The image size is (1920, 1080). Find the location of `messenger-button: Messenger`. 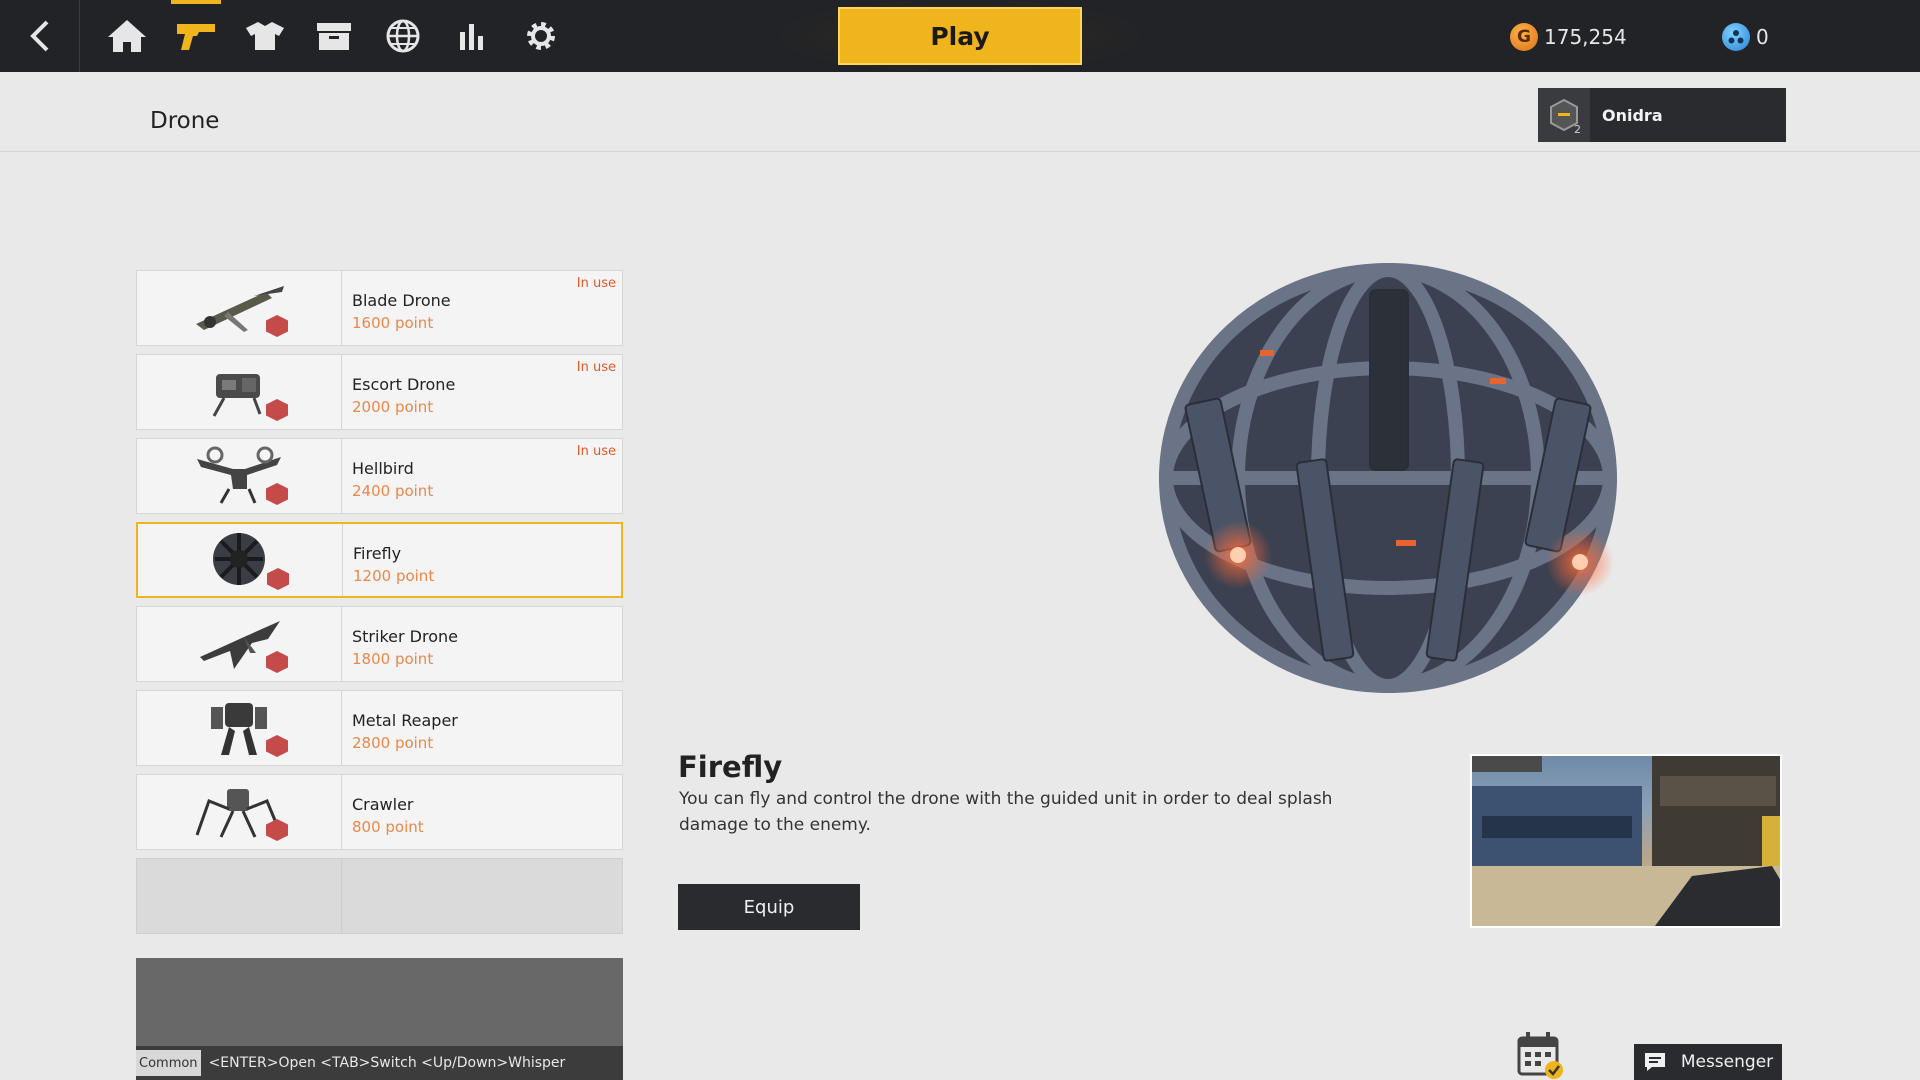

messenger-button: Messenger is located at coordinates (1708, 1062).